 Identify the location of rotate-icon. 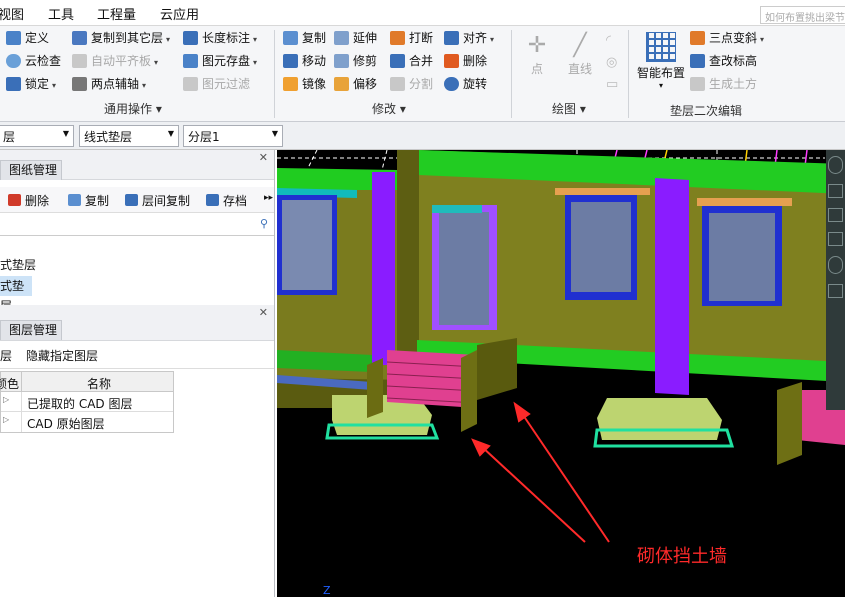
(451, 84).